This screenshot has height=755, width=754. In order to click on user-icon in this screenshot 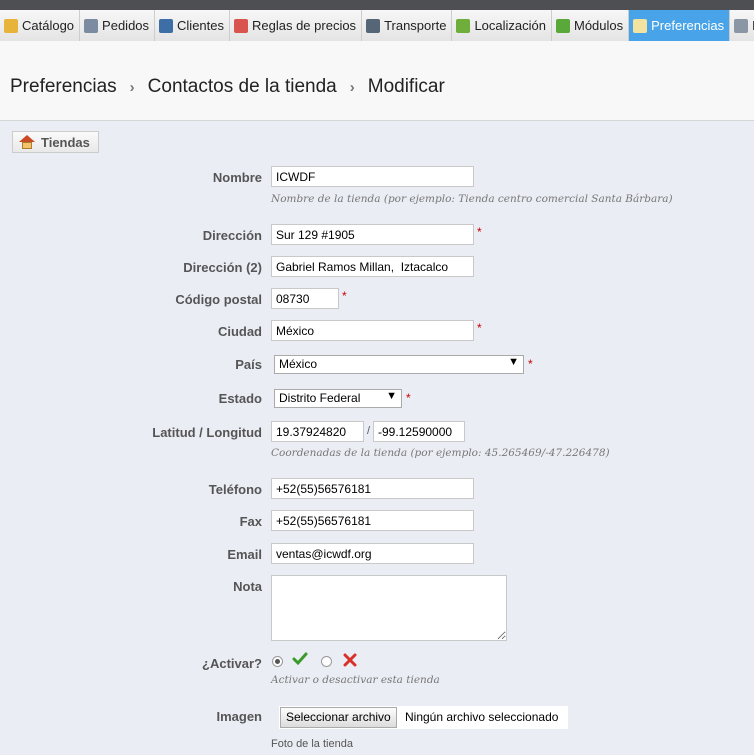, I will do `click(166, 25)`.